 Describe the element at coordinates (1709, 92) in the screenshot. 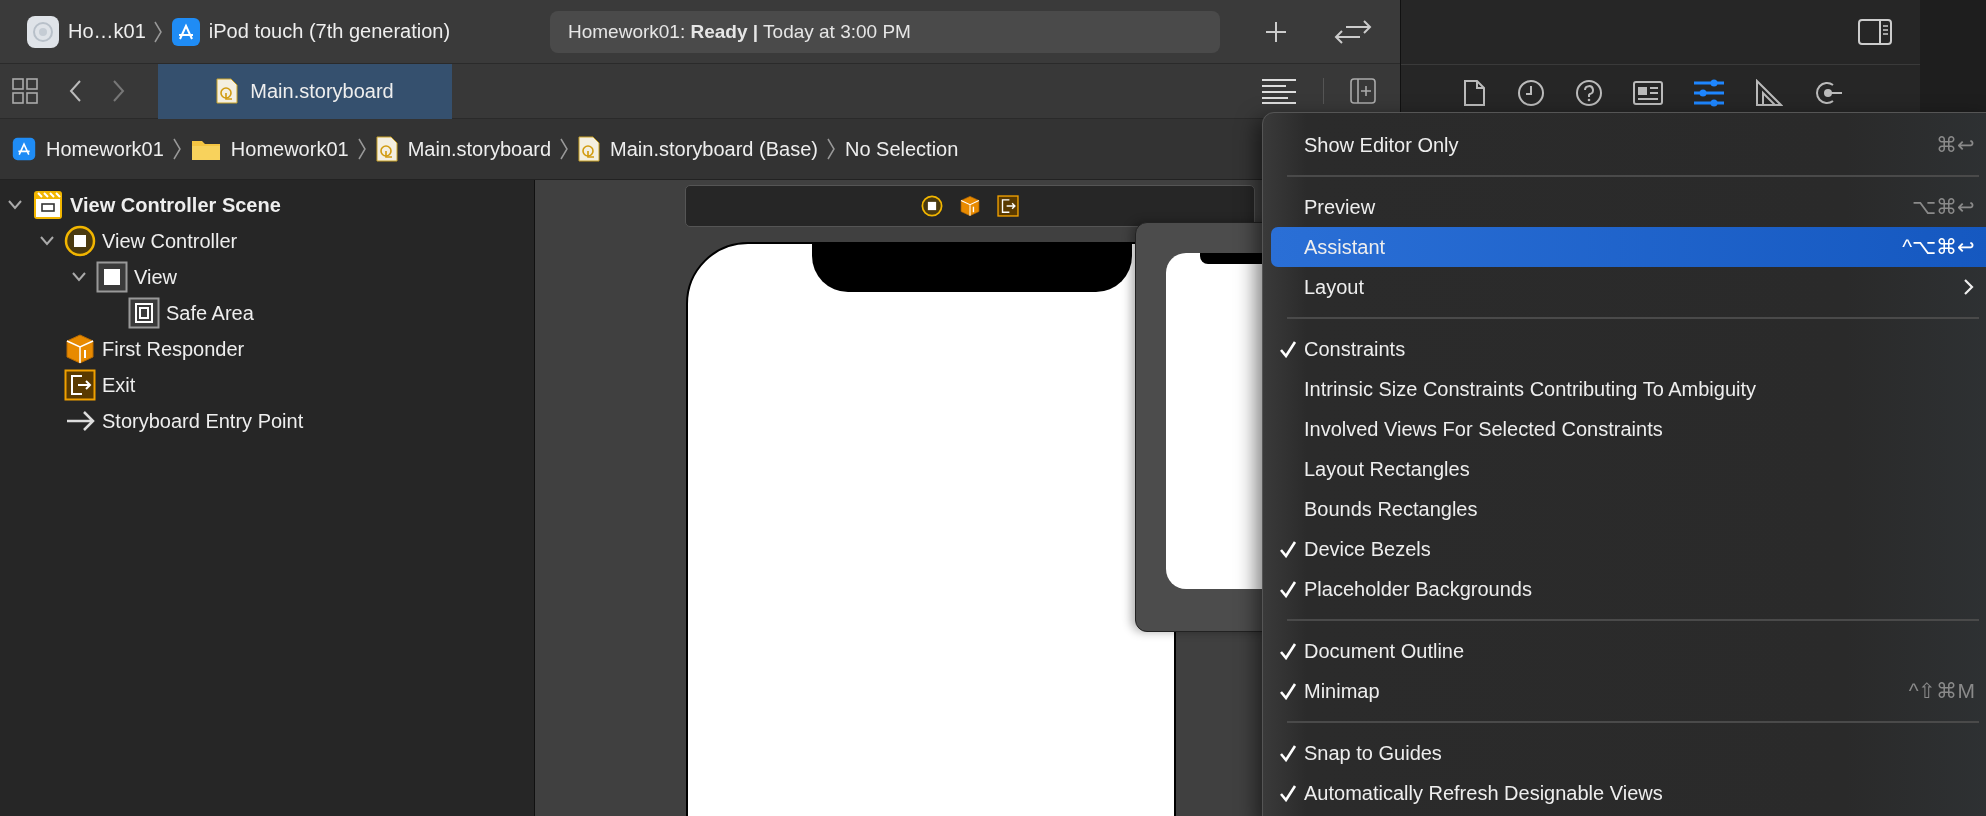

I see `sliders-icon` at that location.